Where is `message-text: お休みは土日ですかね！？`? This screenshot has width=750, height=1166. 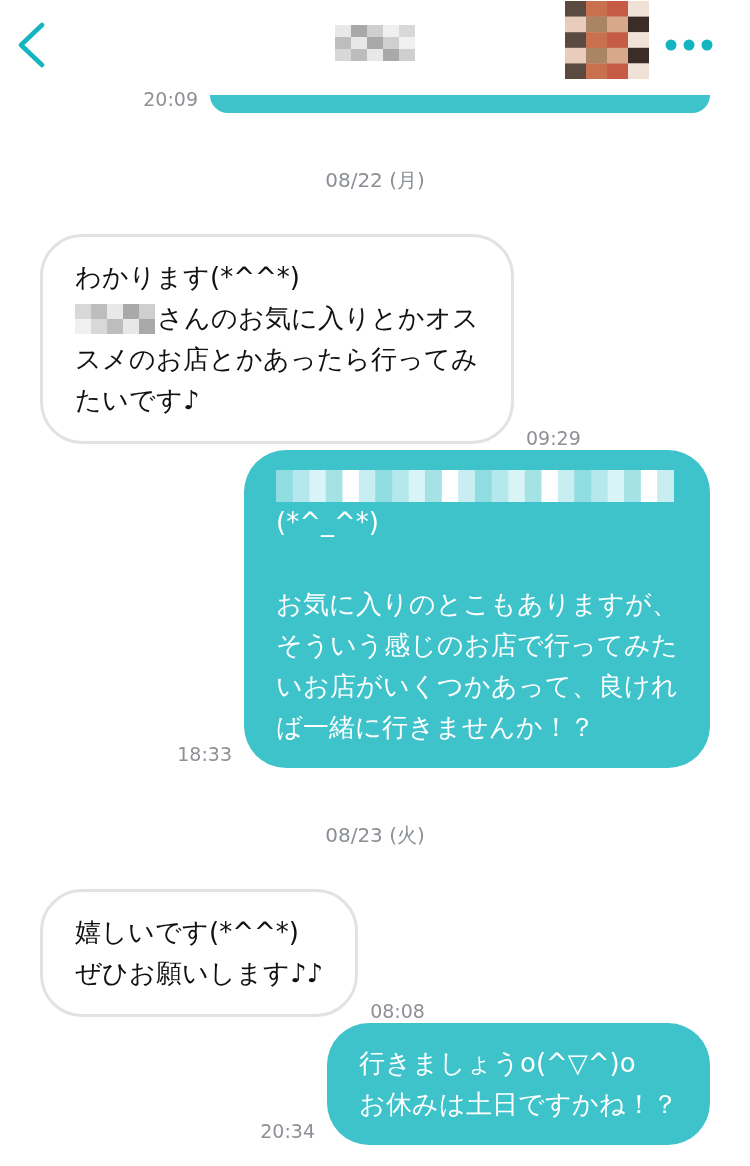
message-text: お休みは土日ですかね！？ is located at coordinates (518, 1104).